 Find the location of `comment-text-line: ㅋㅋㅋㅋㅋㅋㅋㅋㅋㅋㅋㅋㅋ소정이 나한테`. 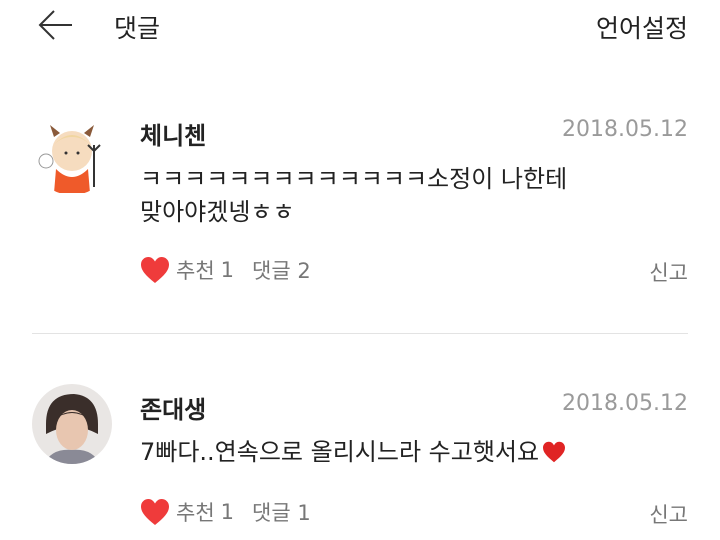

comment-text-line: ㅋㅋㅋㅋㅋㅋㅋㅋㅋㅋㅋㅋㅋ소정이 나한테 is located at coordinates (354, 179).